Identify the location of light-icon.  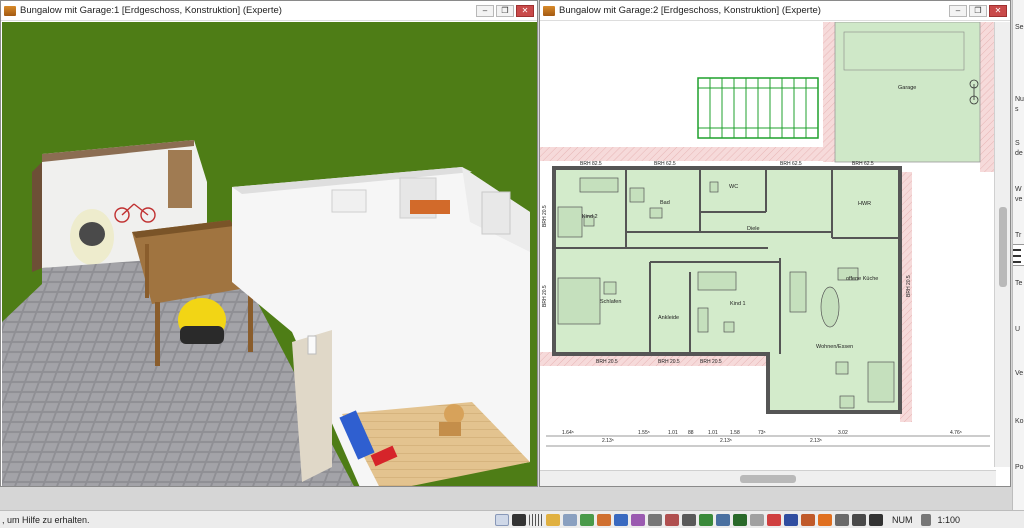
(791, 519).